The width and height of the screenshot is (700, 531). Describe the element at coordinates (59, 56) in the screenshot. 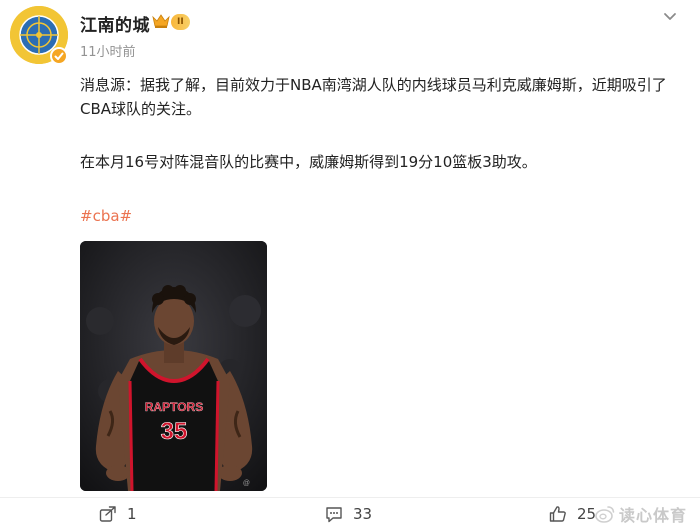

I see `verified-badge-icon` at that location.